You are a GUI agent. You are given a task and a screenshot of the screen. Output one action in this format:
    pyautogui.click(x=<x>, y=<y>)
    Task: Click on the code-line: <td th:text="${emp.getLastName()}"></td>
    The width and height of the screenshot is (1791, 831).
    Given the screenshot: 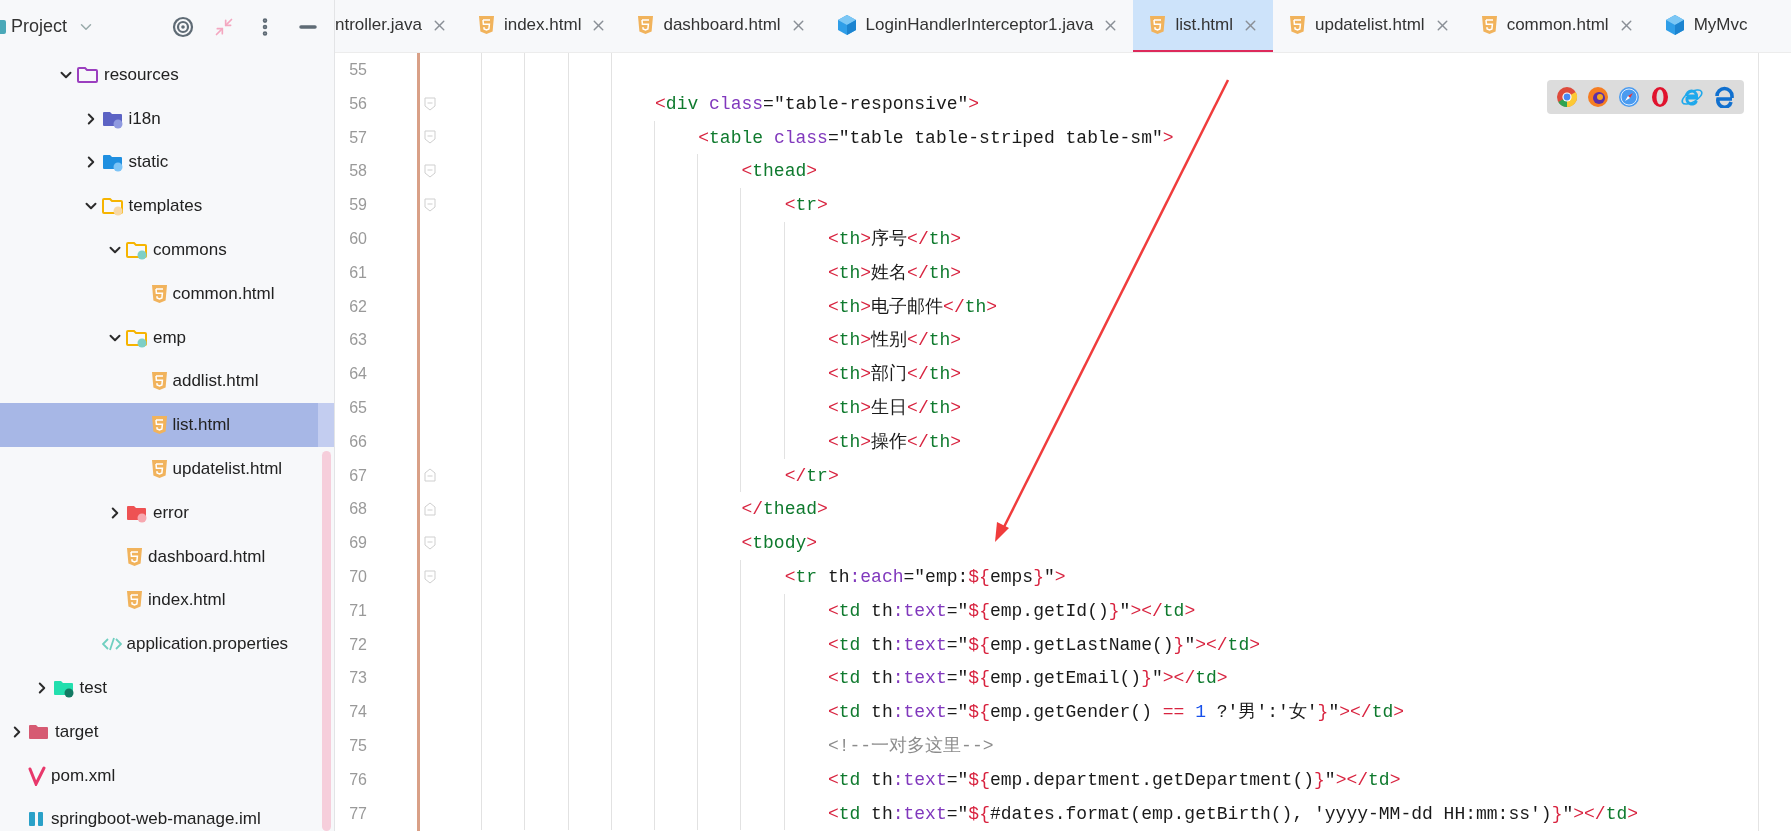 What is the action you would take?
    pyautogui.click(x=1044, y=644)
    